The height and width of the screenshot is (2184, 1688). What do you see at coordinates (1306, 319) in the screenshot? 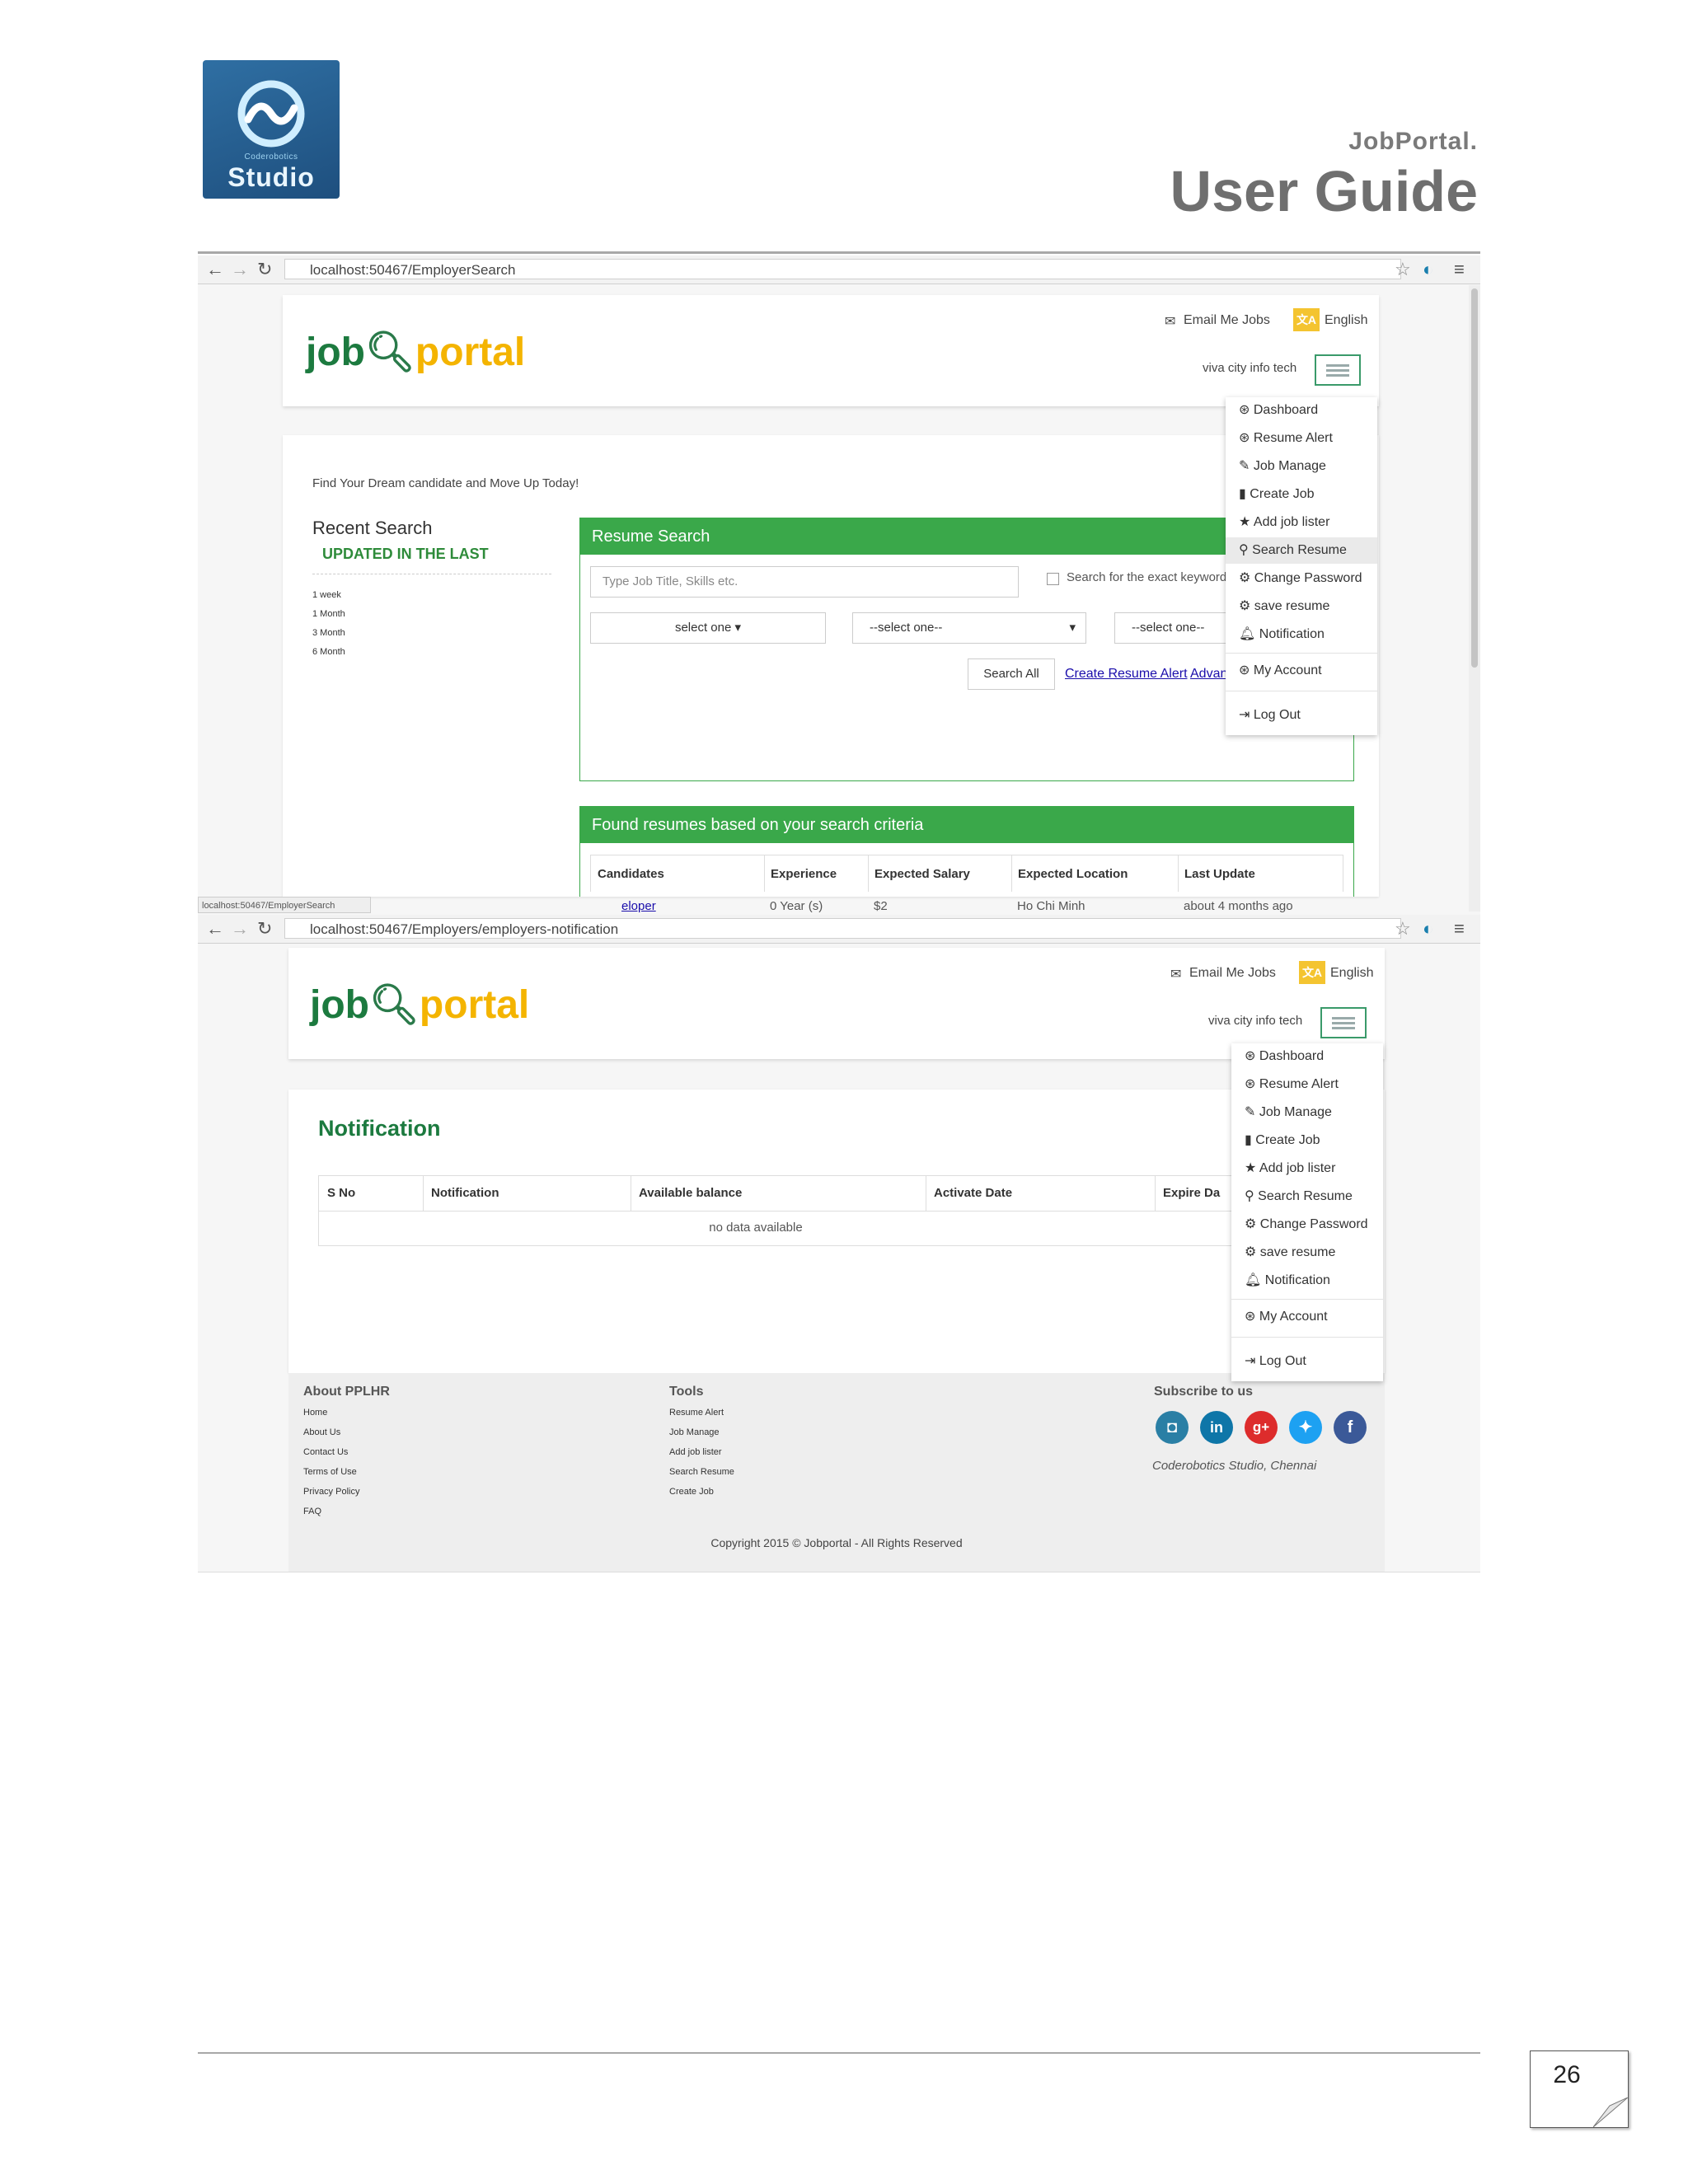
I see `language-icon: 文A` at bounding box center [1306, 319].